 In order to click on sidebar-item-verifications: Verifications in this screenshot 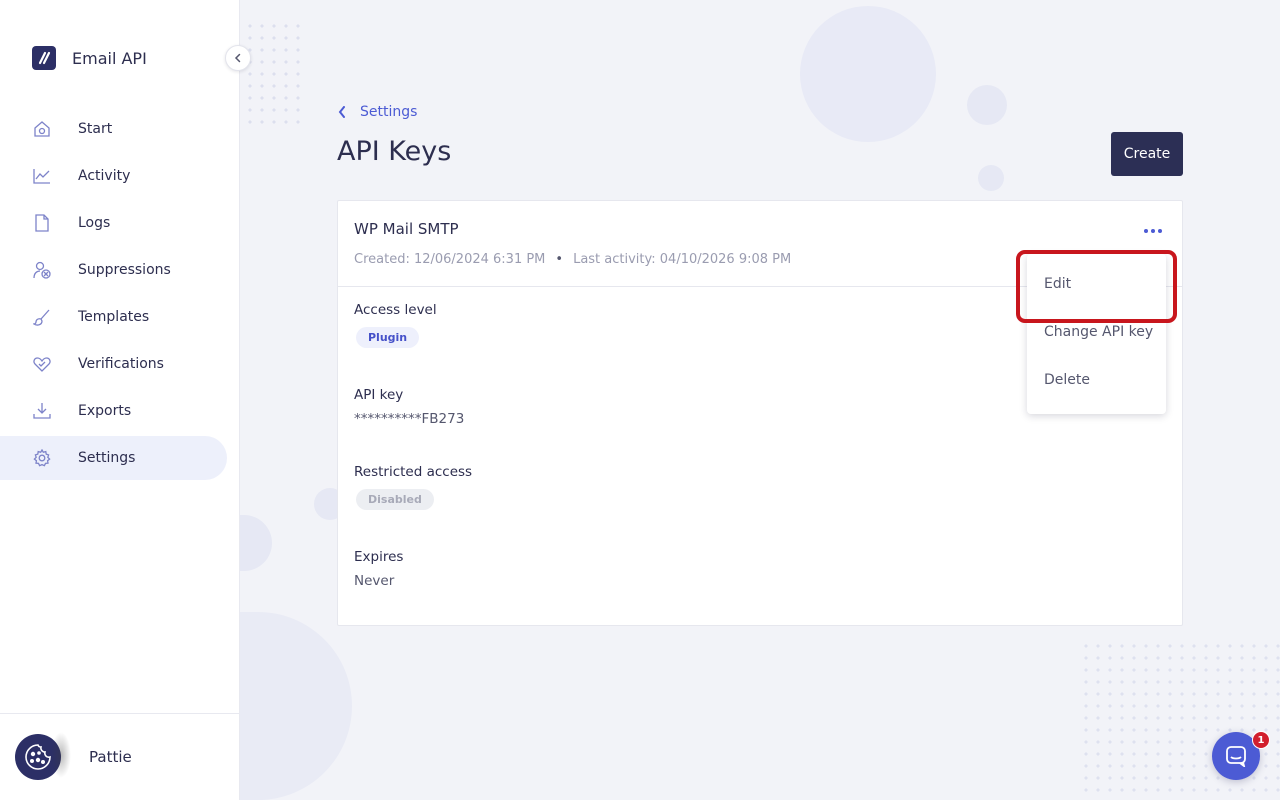, I will do `click(113, 364)`.